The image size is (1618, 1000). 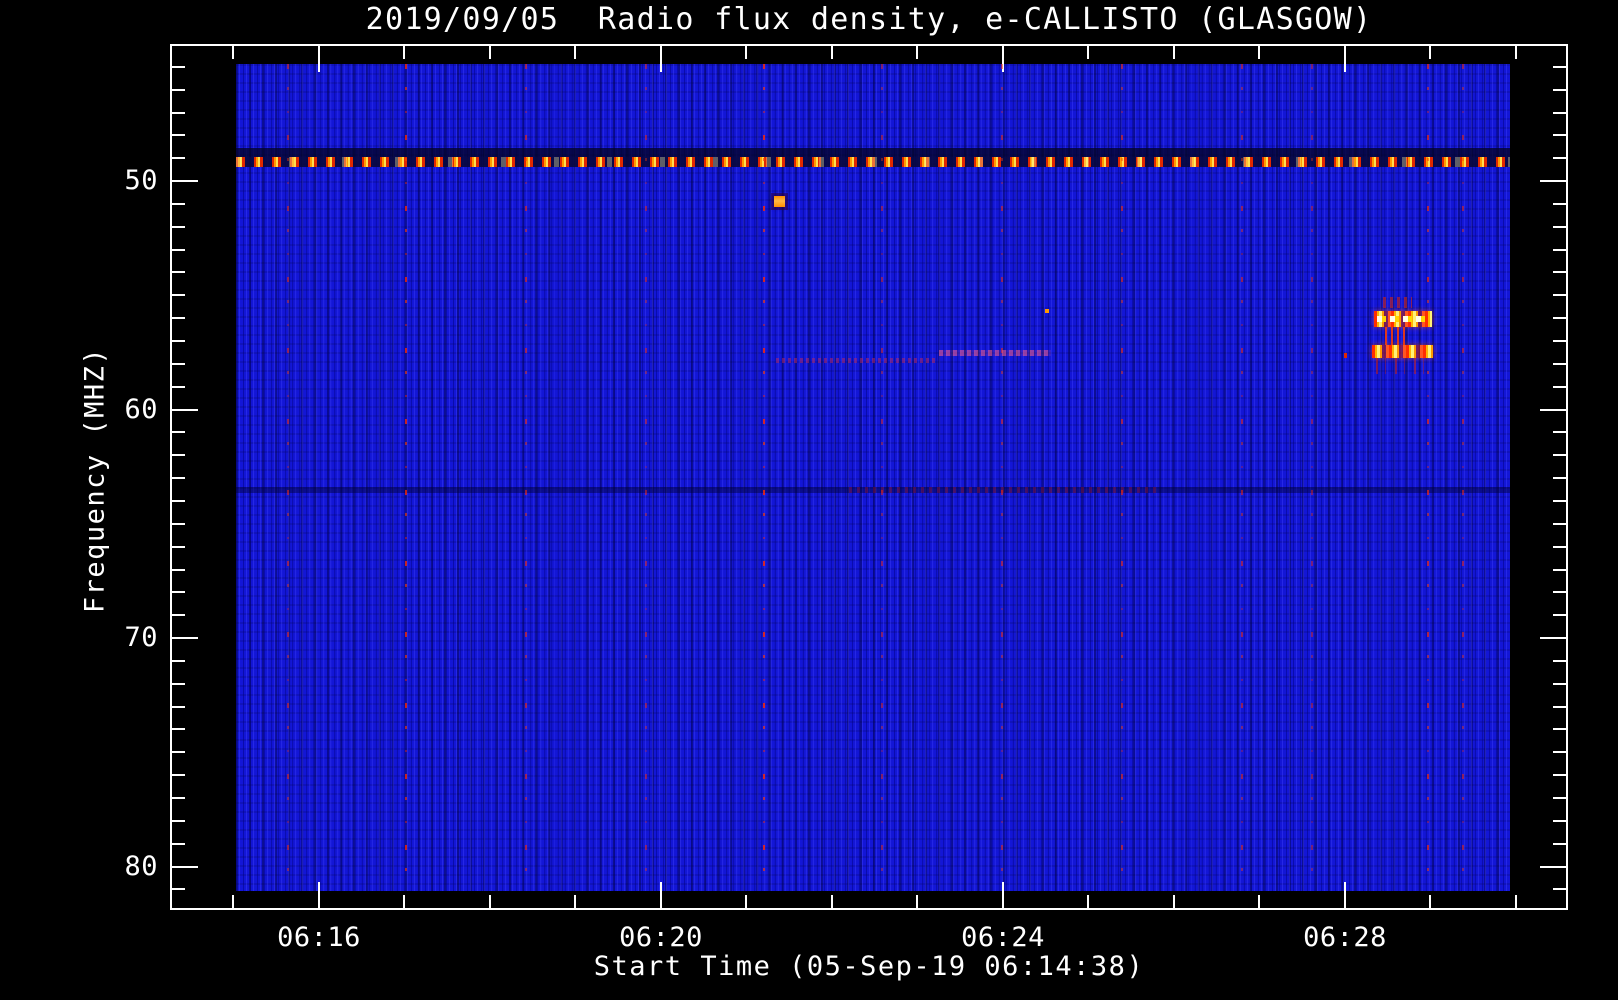 What do you see at coordinates (995, 353) in the screenshot?
I see `pink-drifting-streak` at bounding box center [995, 353].